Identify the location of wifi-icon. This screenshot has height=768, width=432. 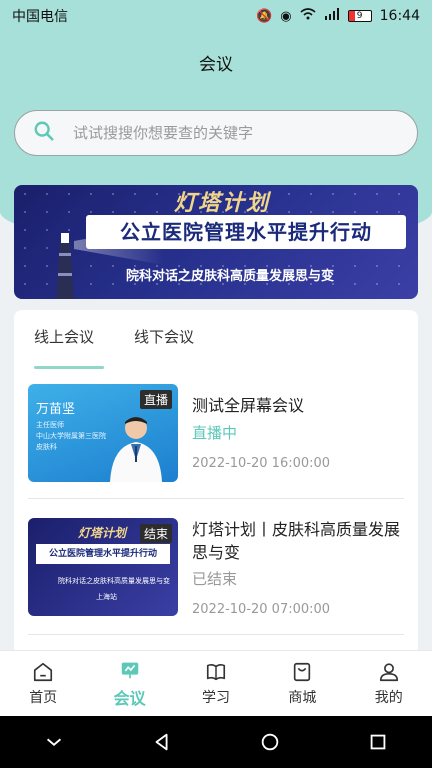
(308, 16).